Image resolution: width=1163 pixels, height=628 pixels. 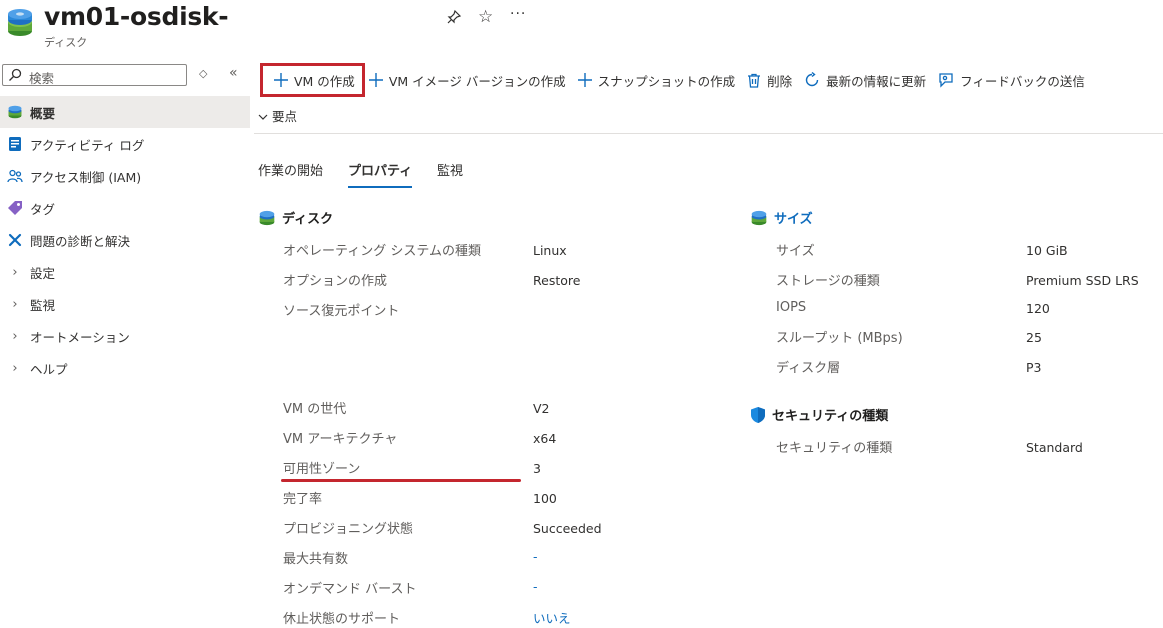 I want to click on sidebar-item-label: 設定, so click(x=43, y=273).